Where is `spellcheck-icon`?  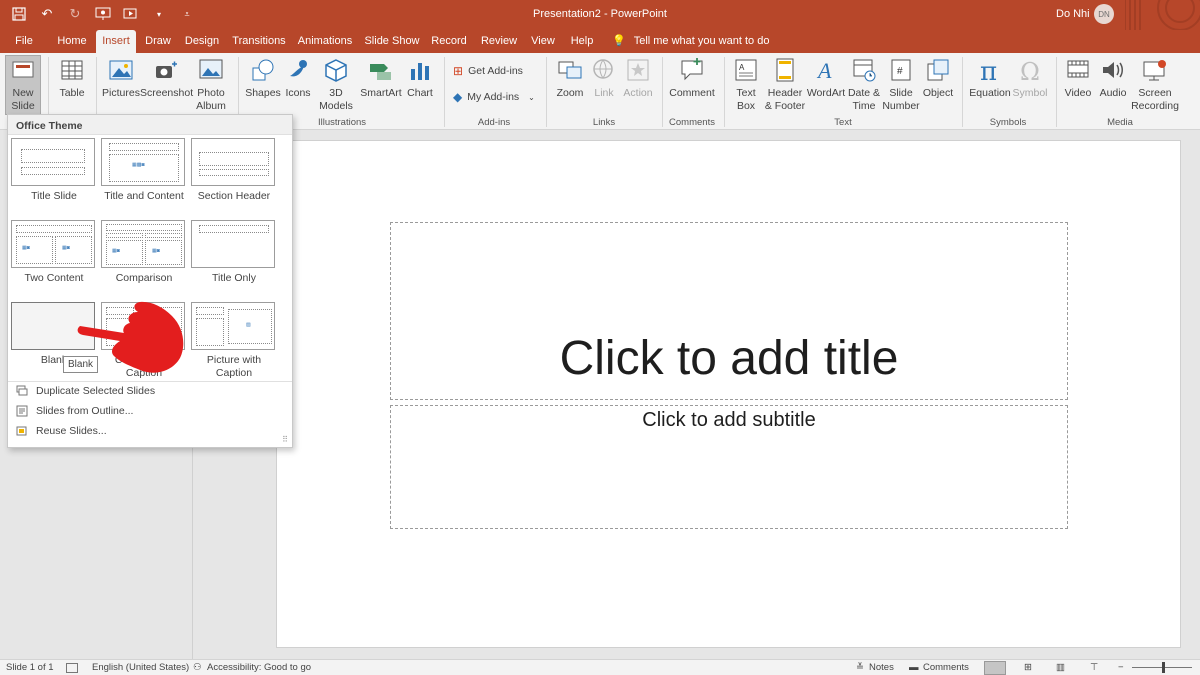
spellcheck-icon is located at coordinates (72, 668).